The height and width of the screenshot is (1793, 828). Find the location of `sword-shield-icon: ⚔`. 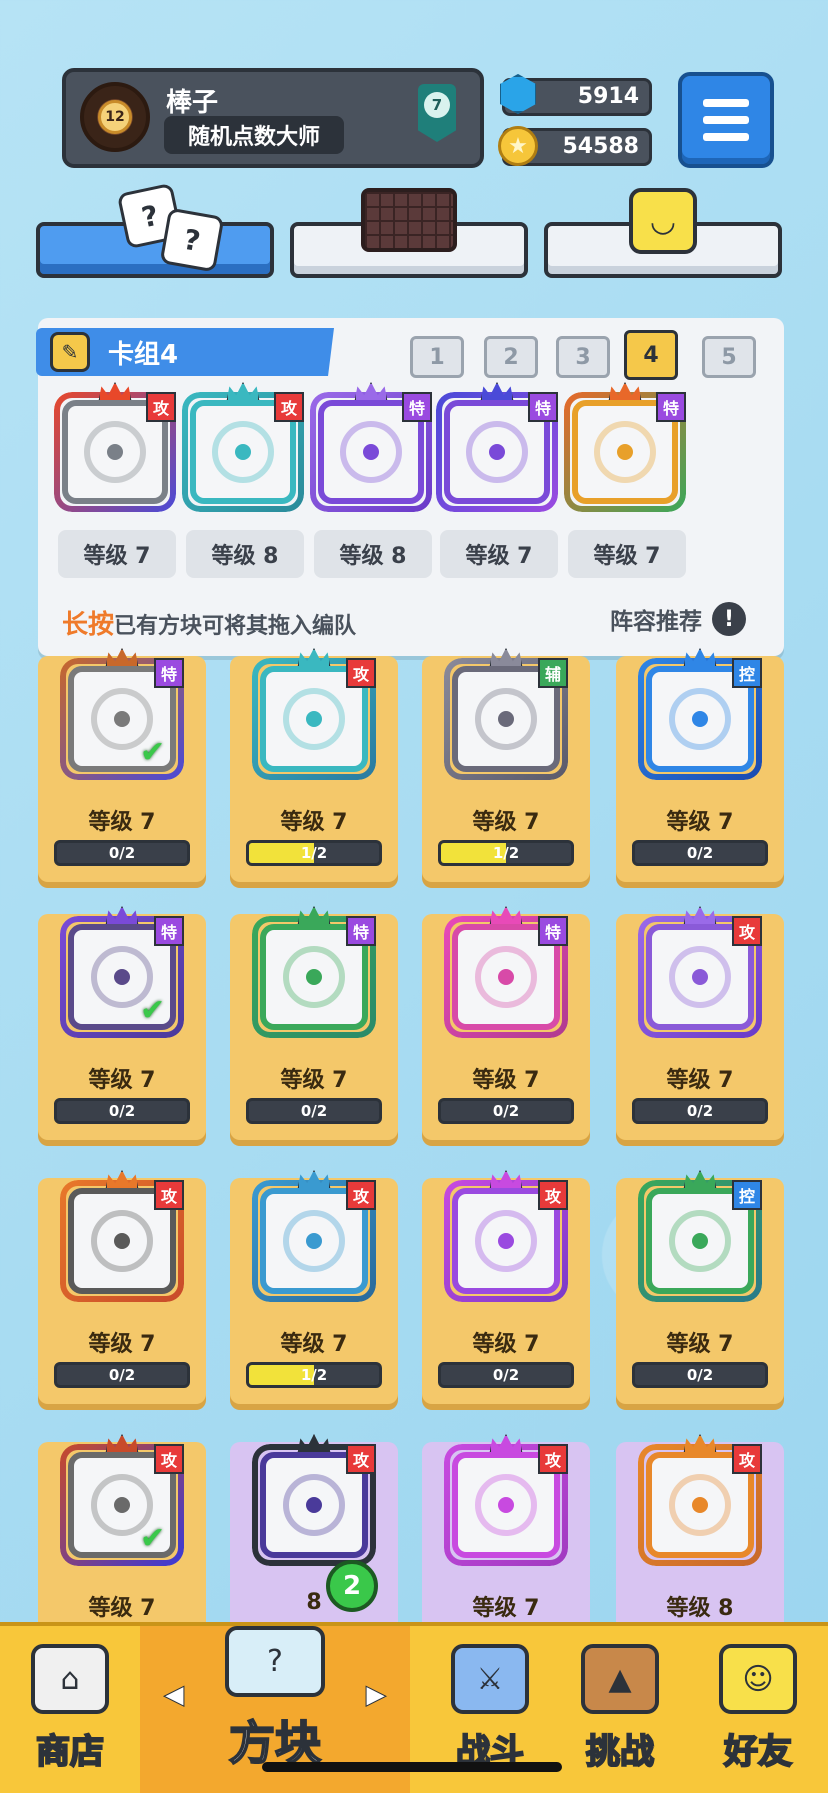

sword-shield-icon: ⚔ is located at coordinates (490, 1679).